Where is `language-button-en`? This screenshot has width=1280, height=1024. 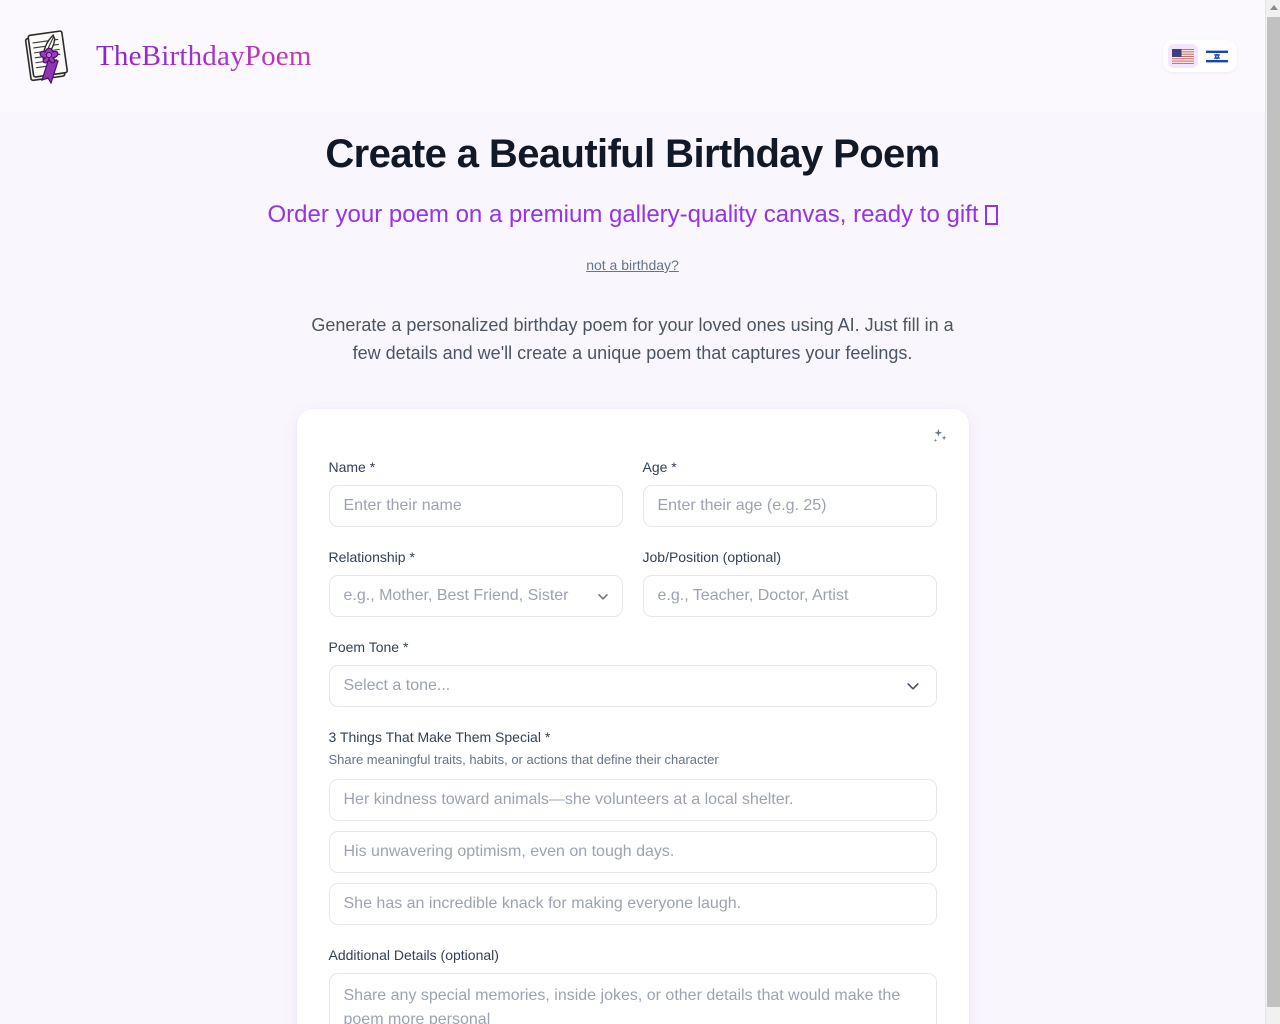 language-button-en is located at coordinates (1183, 56).